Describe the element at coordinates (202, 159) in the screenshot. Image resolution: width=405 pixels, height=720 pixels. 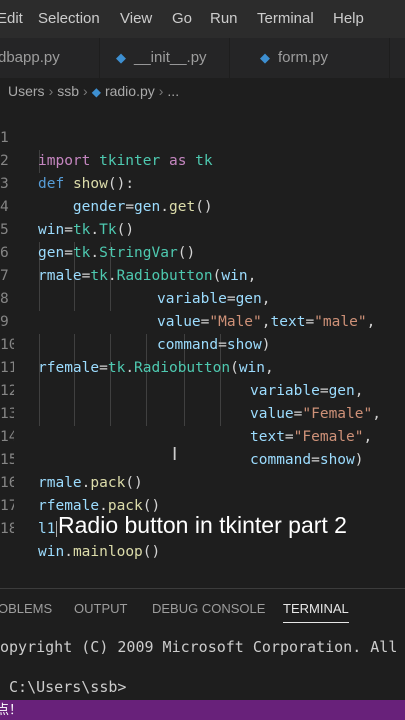
I see `code-line: 2 def show():` at that location.